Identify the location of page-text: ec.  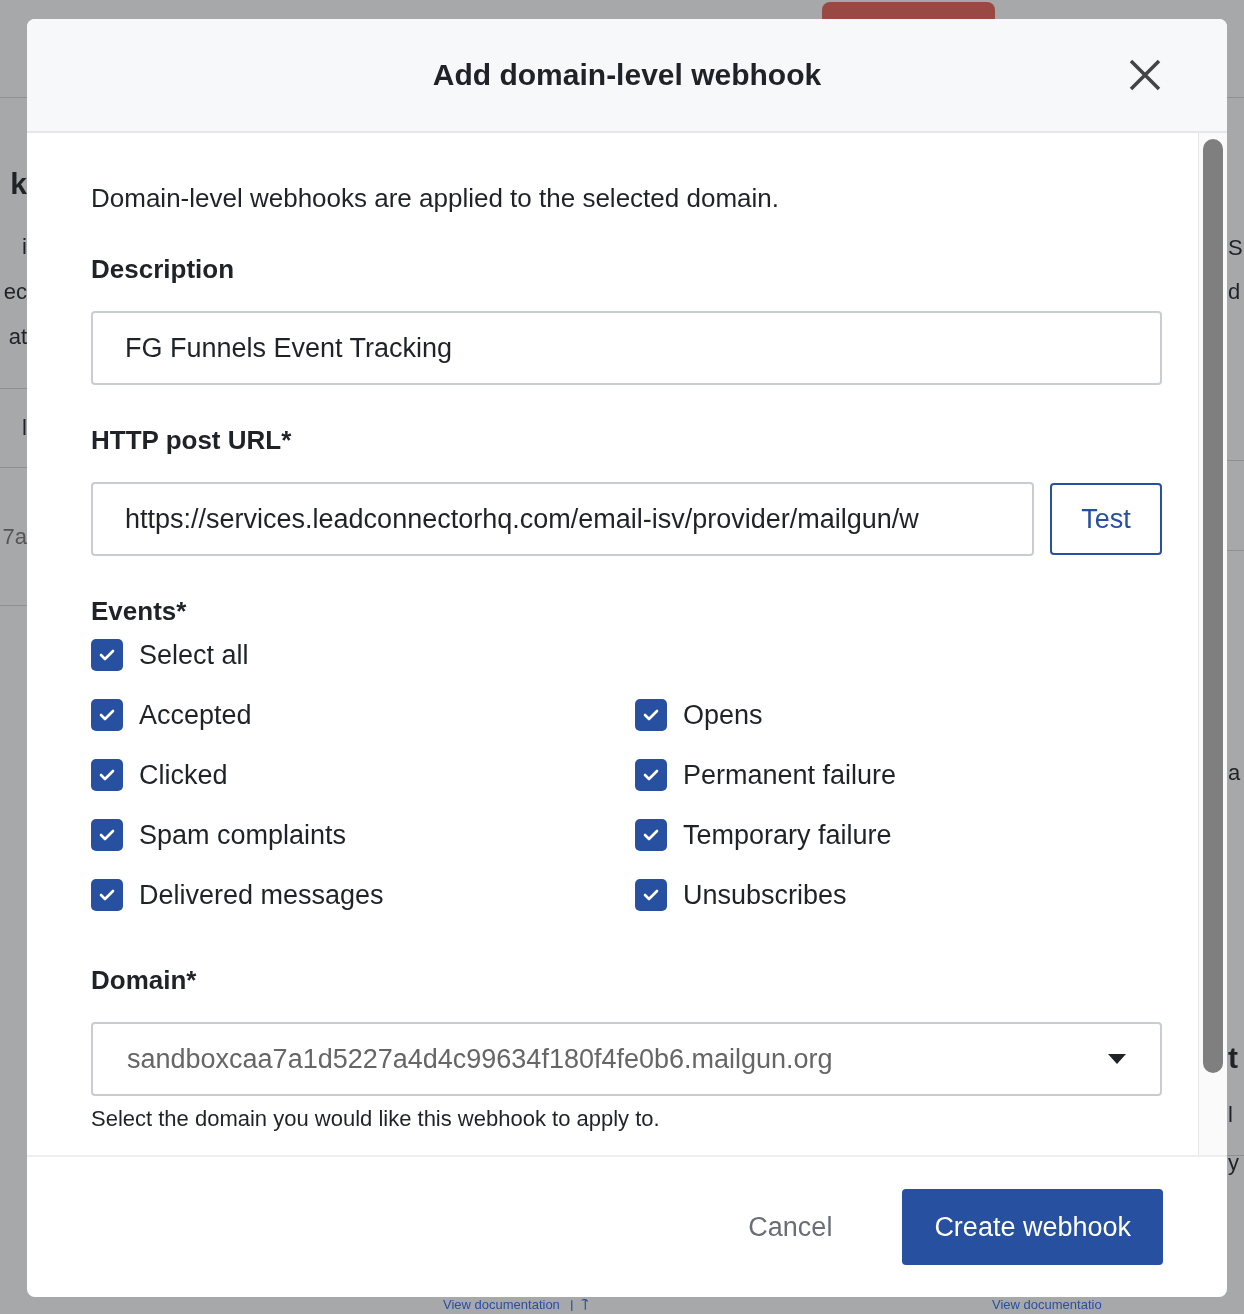
(15, 292).